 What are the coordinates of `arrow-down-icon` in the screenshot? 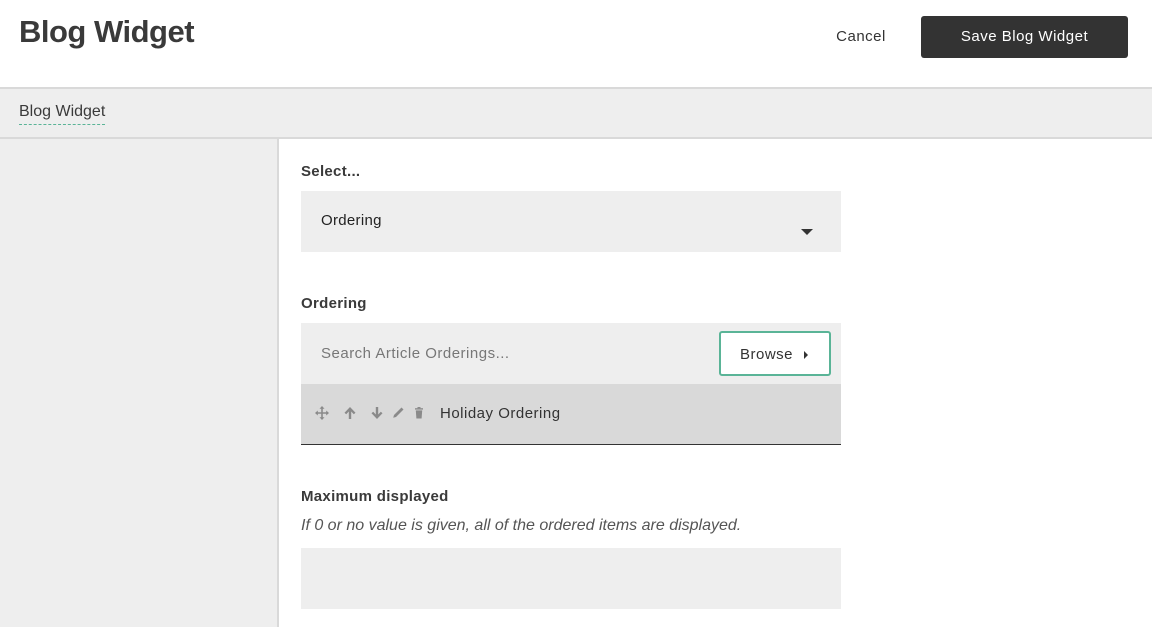 It's located at (377, 413).